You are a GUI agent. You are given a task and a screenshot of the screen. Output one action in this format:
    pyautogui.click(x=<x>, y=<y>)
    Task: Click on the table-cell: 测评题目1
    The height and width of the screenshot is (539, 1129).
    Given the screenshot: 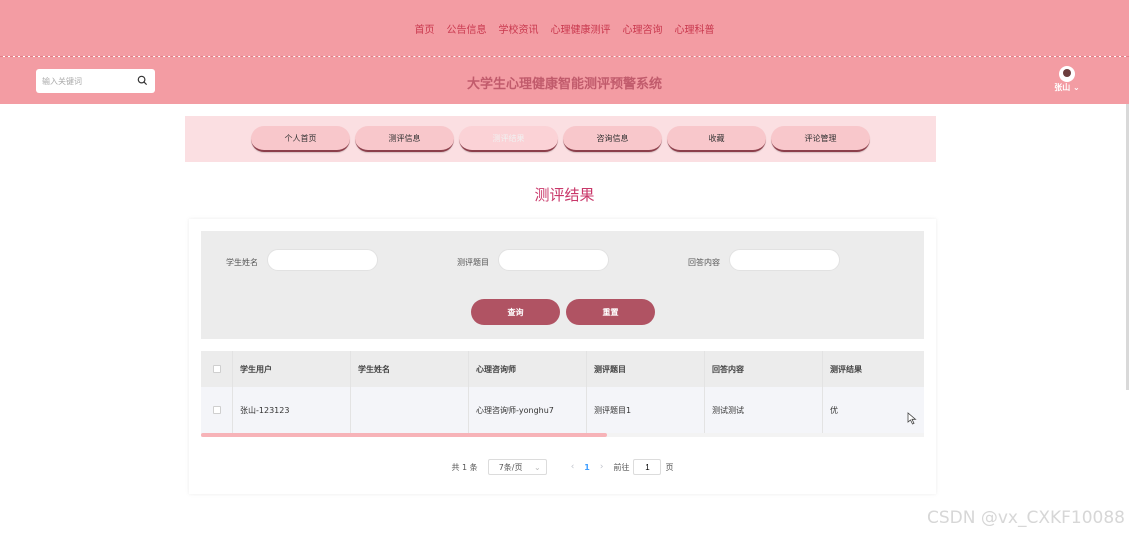 What is the action you would take?
    pyautogui.click(x=646, y=410)
    